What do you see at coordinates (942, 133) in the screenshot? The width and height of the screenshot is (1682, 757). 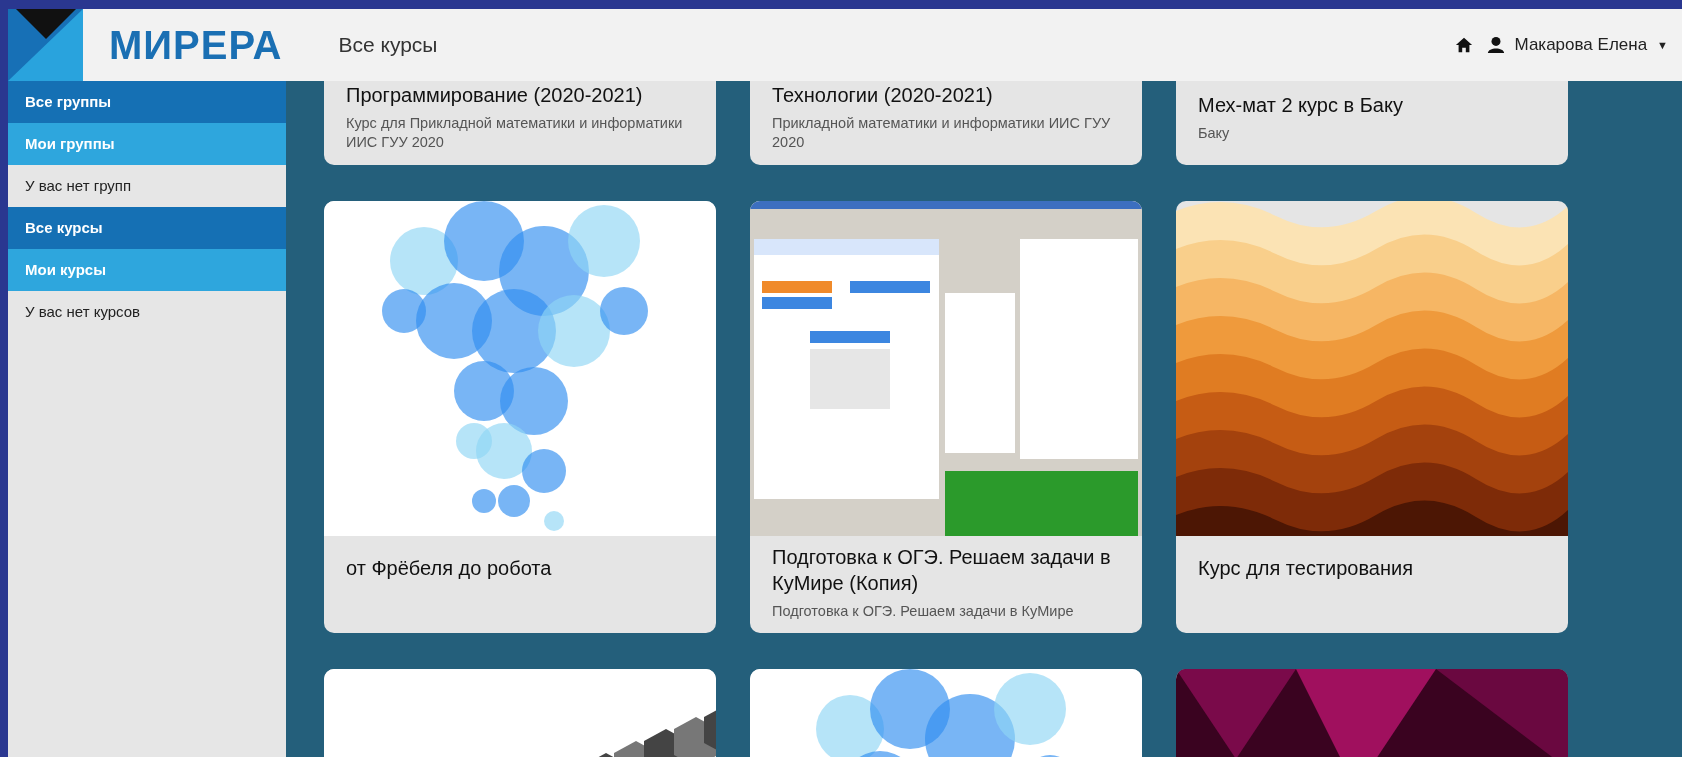 I see `course-description: Прикладной математики и информатики ИИС ГУУ 2020` at bounding box center [942, 133].